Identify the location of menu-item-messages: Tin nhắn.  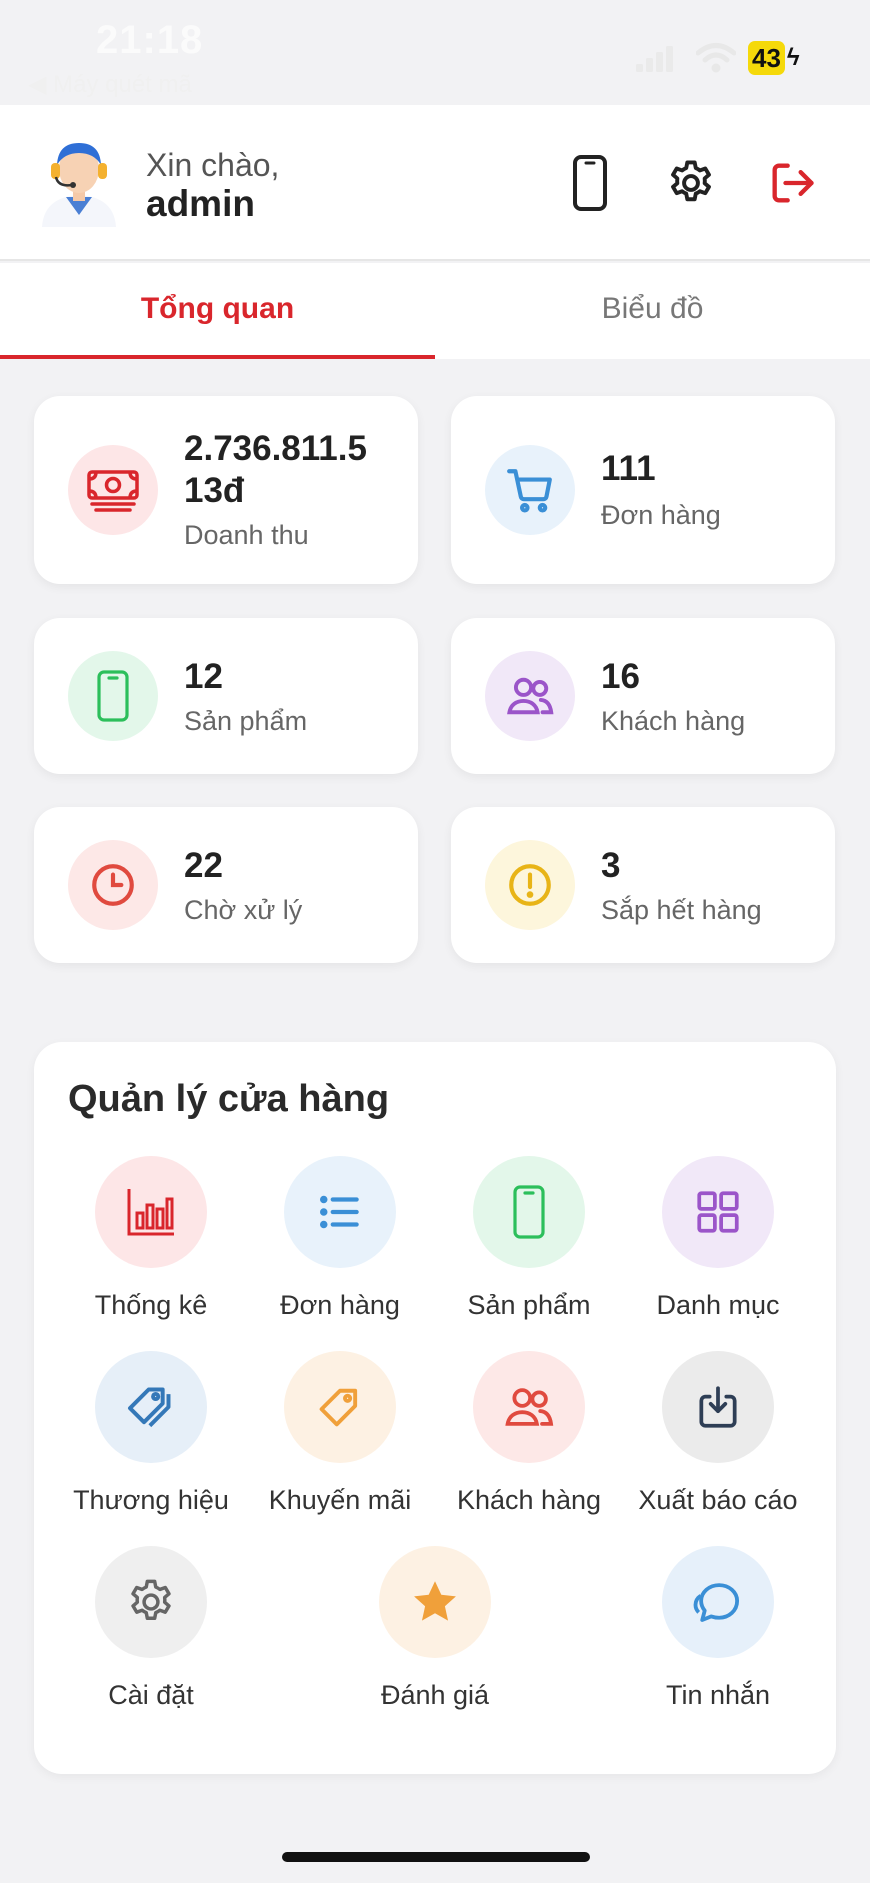
(718, 1628).